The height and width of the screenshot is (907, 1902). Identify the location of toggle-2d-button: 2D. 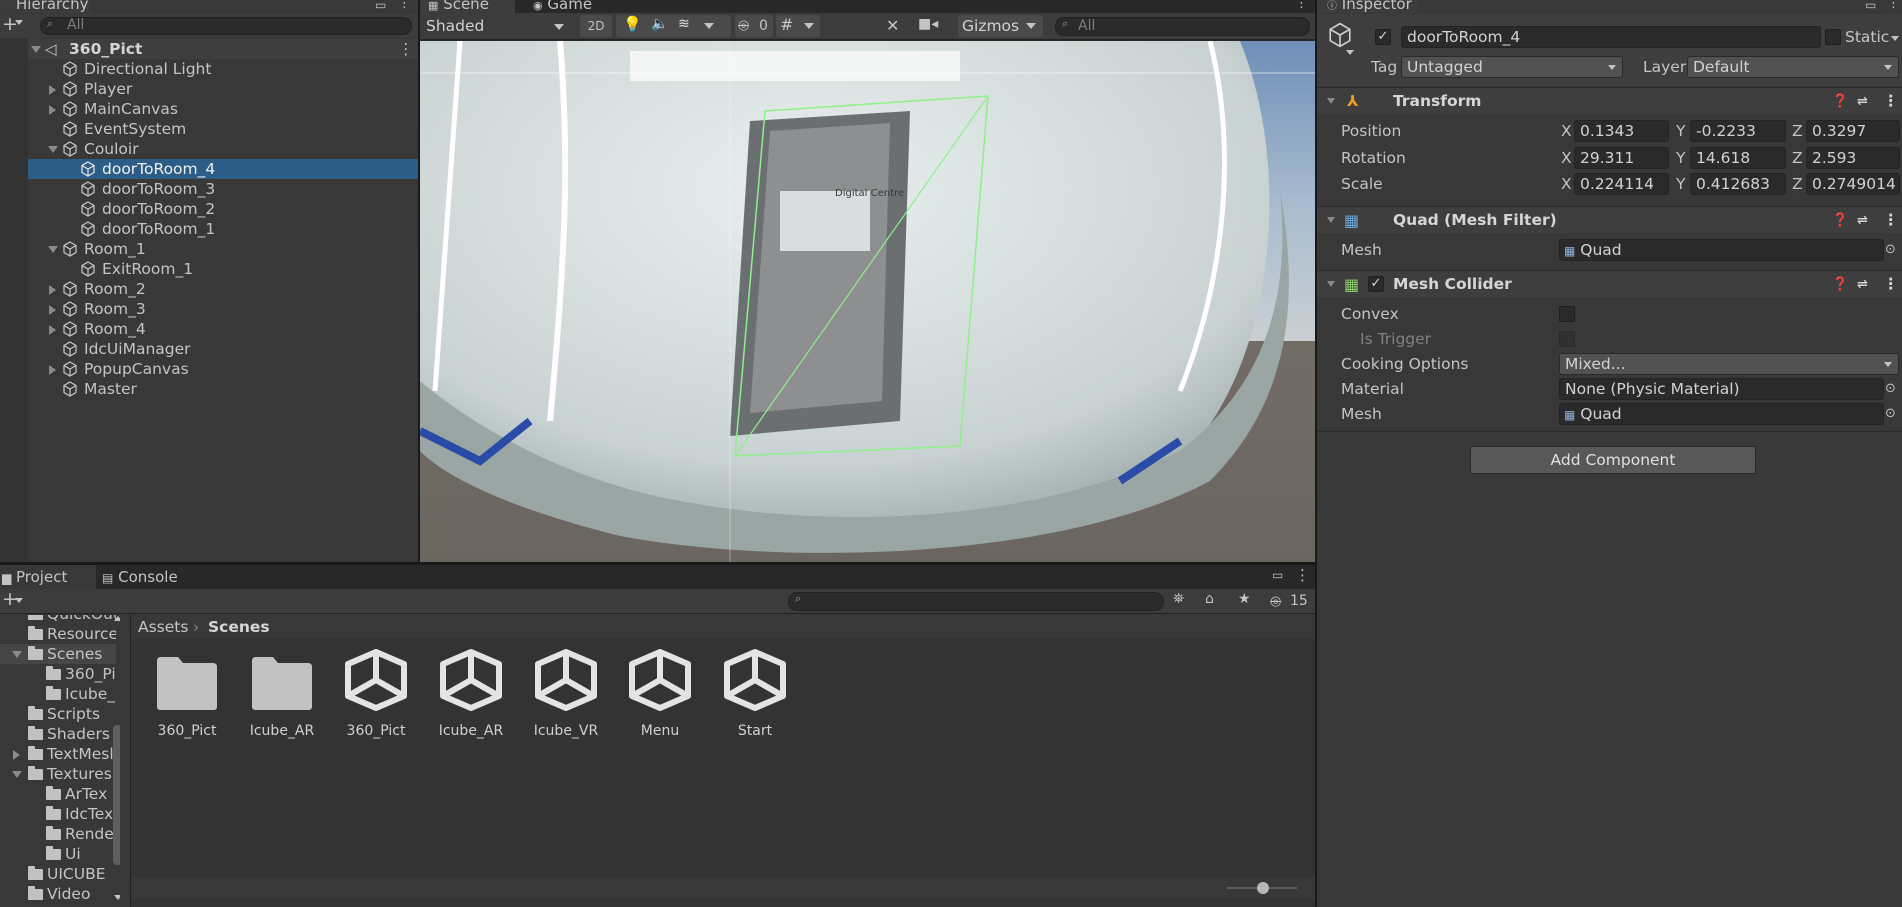
(596, 26).